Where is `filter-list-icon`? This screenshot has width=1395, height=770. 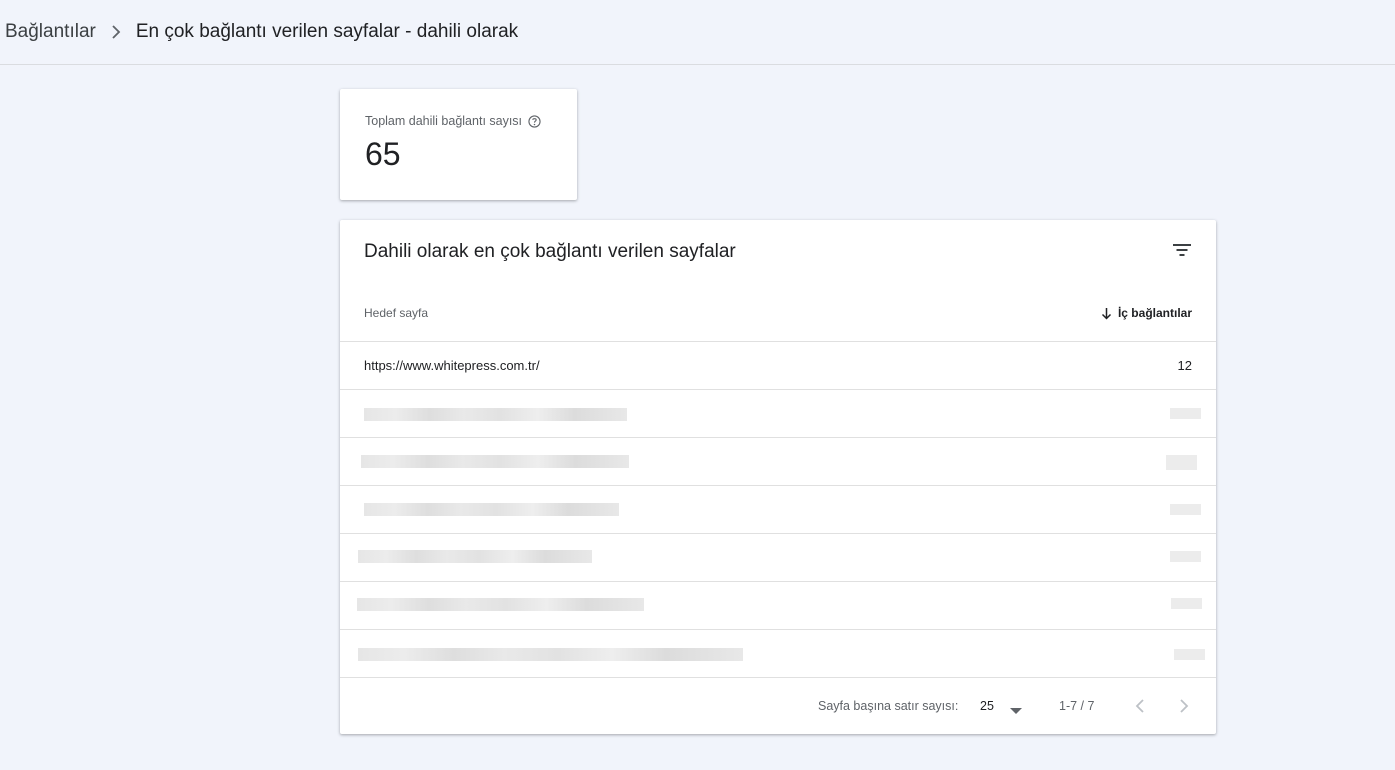 filter-list-icon is located at coordinates (1182, 250).